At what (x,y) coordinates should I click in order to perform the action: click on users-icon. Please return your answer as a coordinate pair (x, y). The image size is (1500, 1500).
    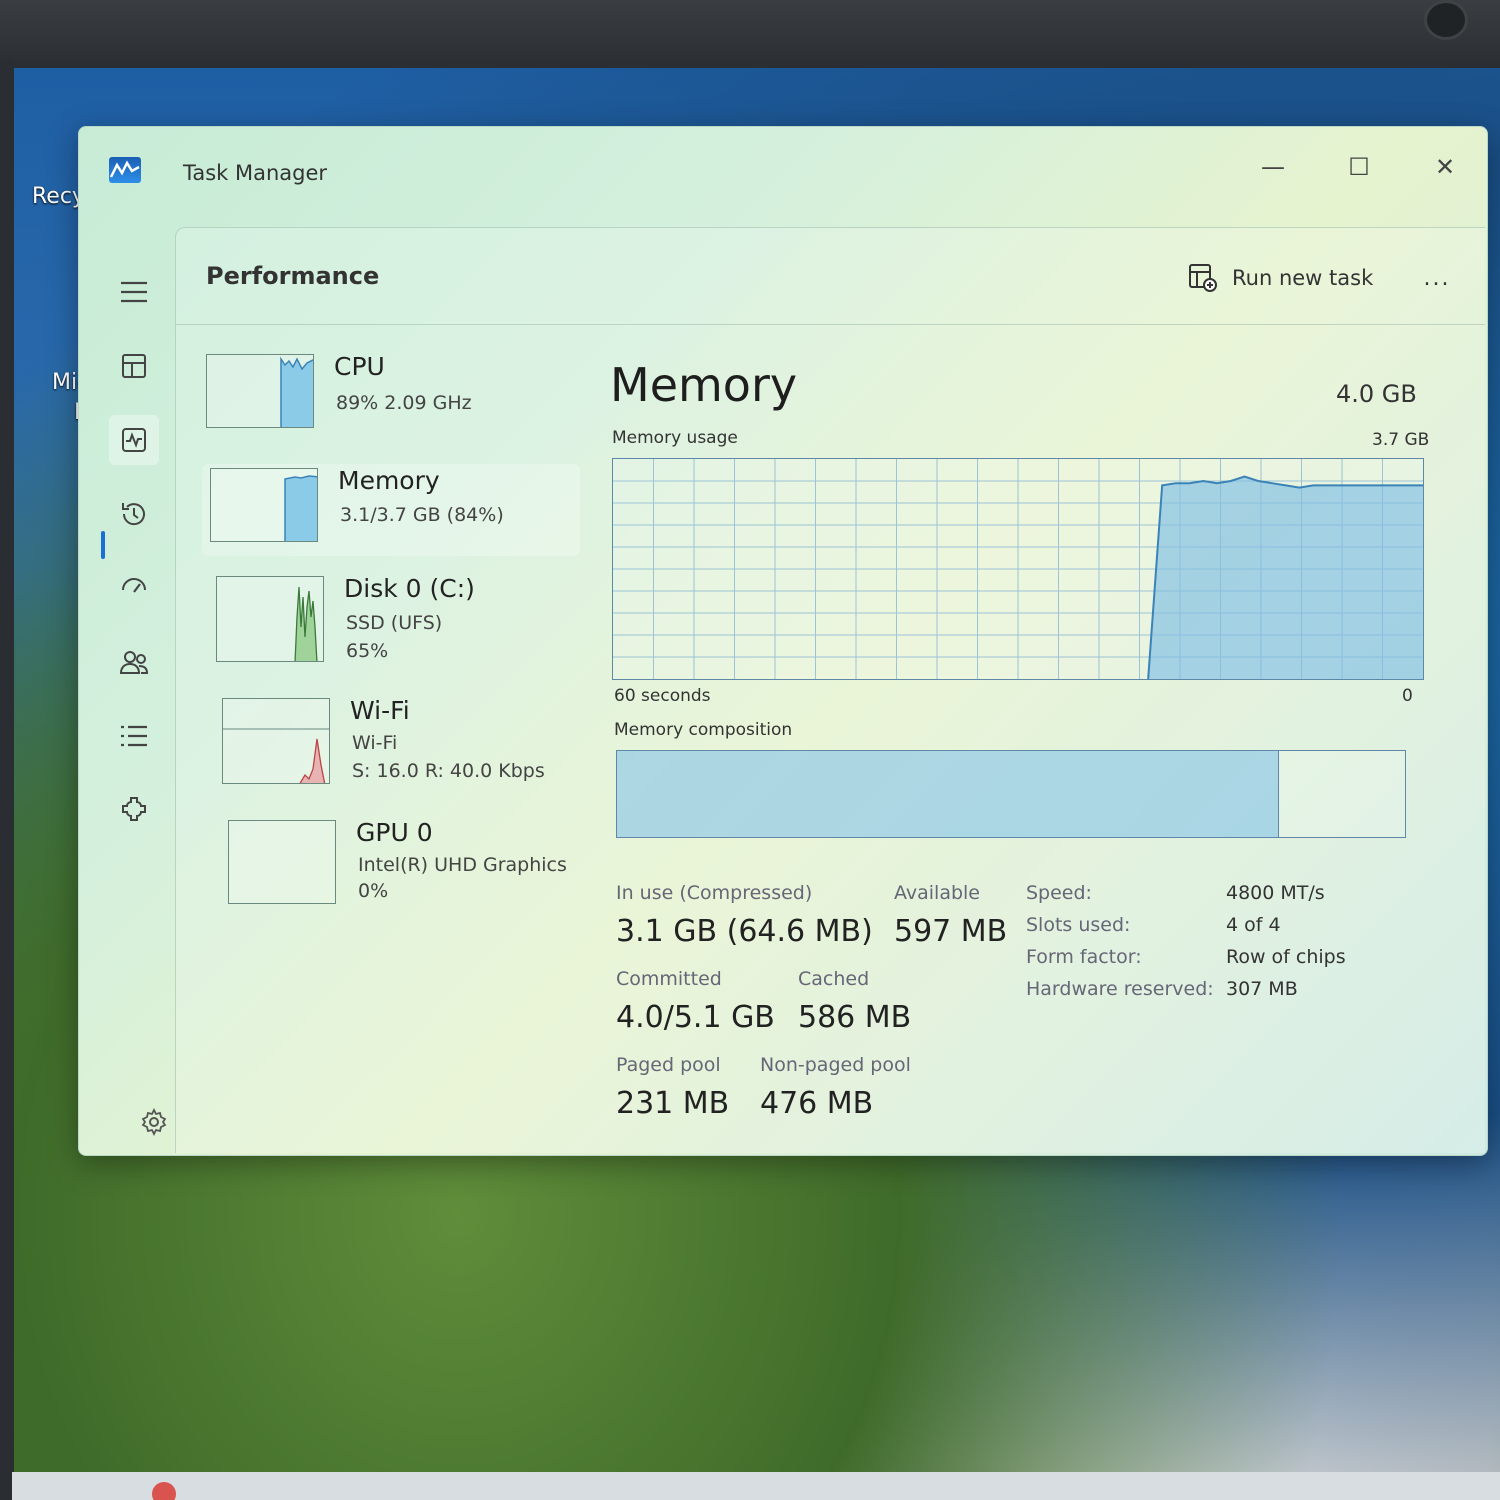
    Looking at the image, I should click on (134, 662).